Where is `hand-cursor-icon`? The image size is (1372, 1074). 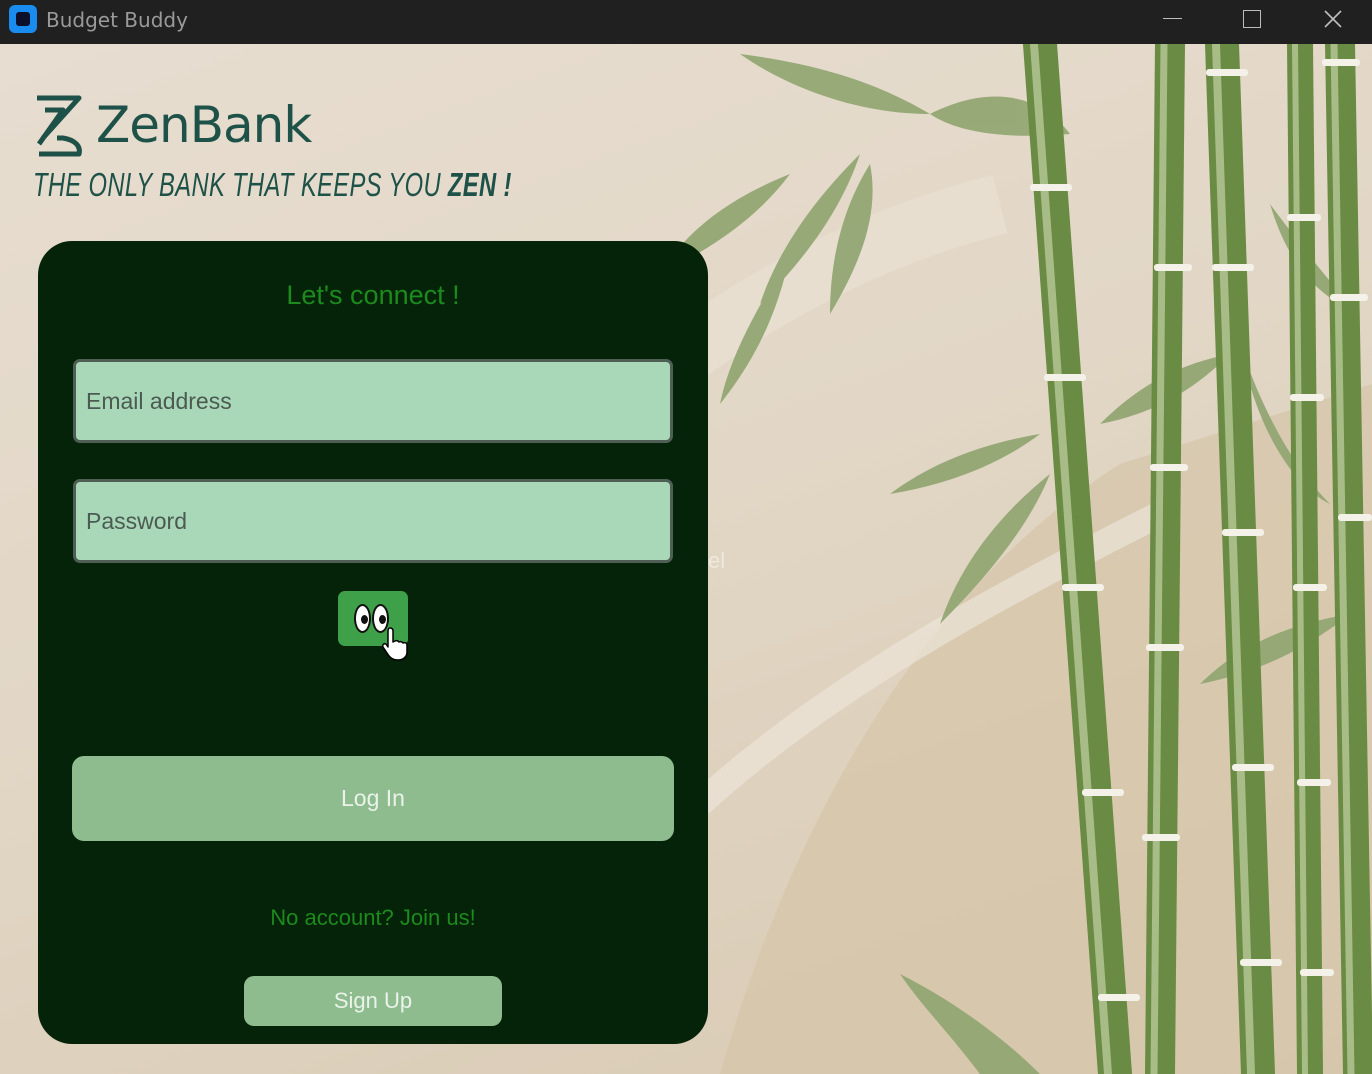
hand-cursor-icon is located at coordinates (395, 644).